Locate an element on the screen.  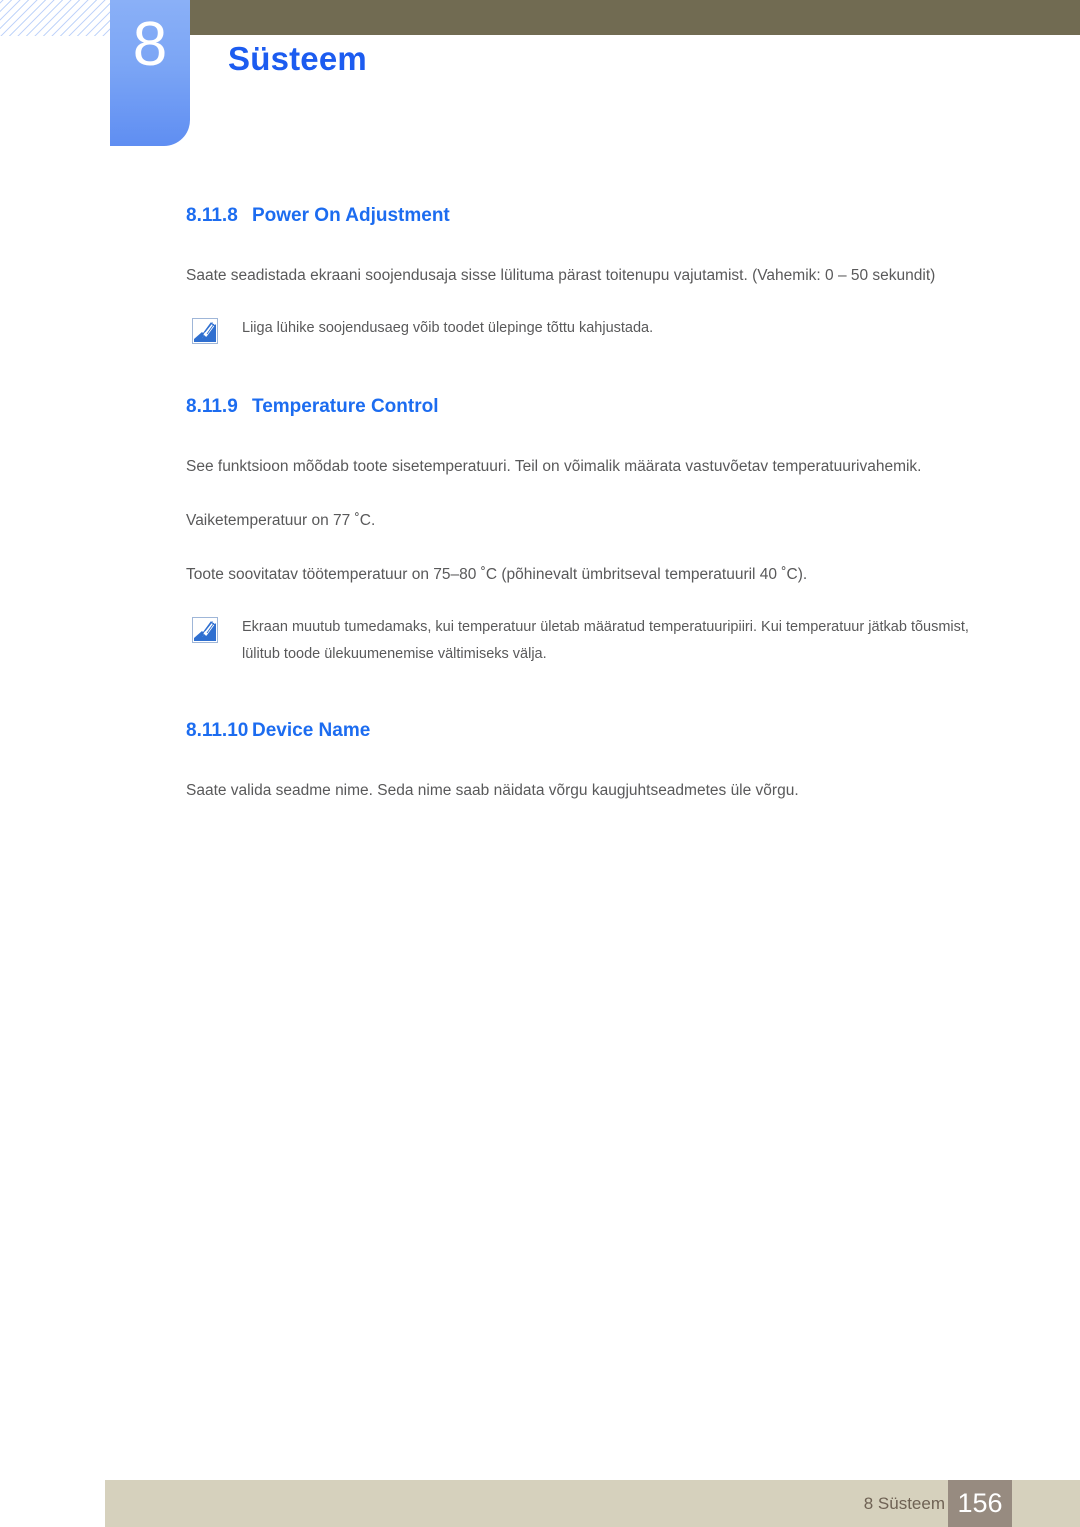
page-number: 156 is located at coordinates (980, 1503).